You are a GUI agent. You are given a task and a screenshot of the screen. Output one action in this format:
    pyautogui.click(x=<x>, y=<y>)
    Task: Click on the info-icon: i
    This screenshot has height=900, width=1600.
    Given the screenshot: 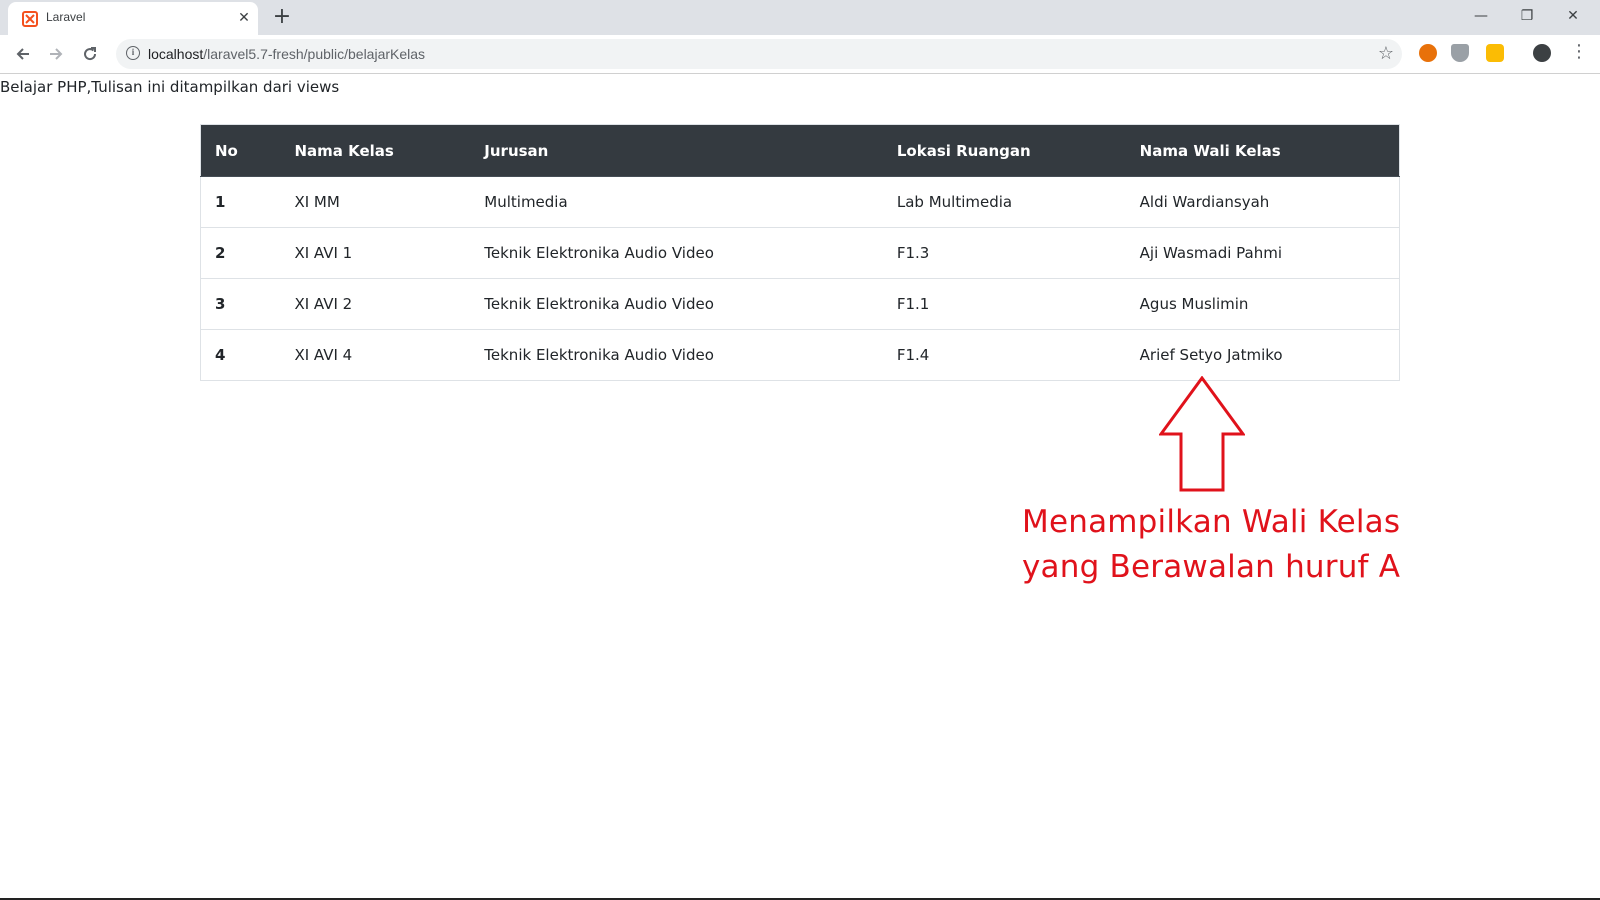 What is the action you would take?
    pyautogui.click(x=133, y=53)
    